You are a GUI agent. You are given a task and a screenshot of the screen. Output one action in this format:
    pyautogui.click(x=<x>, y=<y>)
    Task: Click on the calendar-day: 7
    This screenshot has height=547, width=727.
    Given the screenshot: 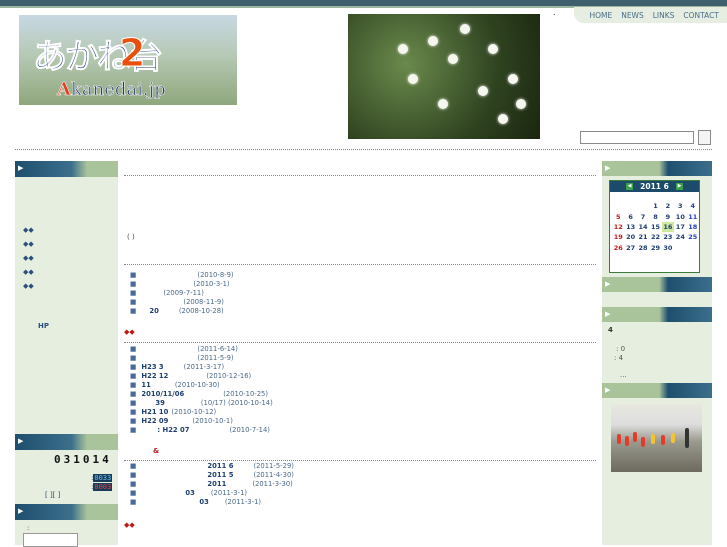 What is the action you would take?
    pyautogui.click(x=643, y=216)
    